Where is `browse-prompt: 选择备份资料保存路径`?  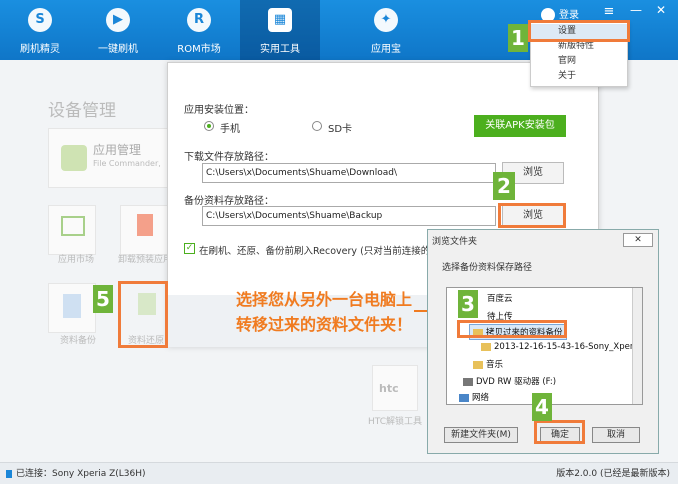 browse-prompt: 选择备份资料保存路径 is located at coordinates (487, 268).